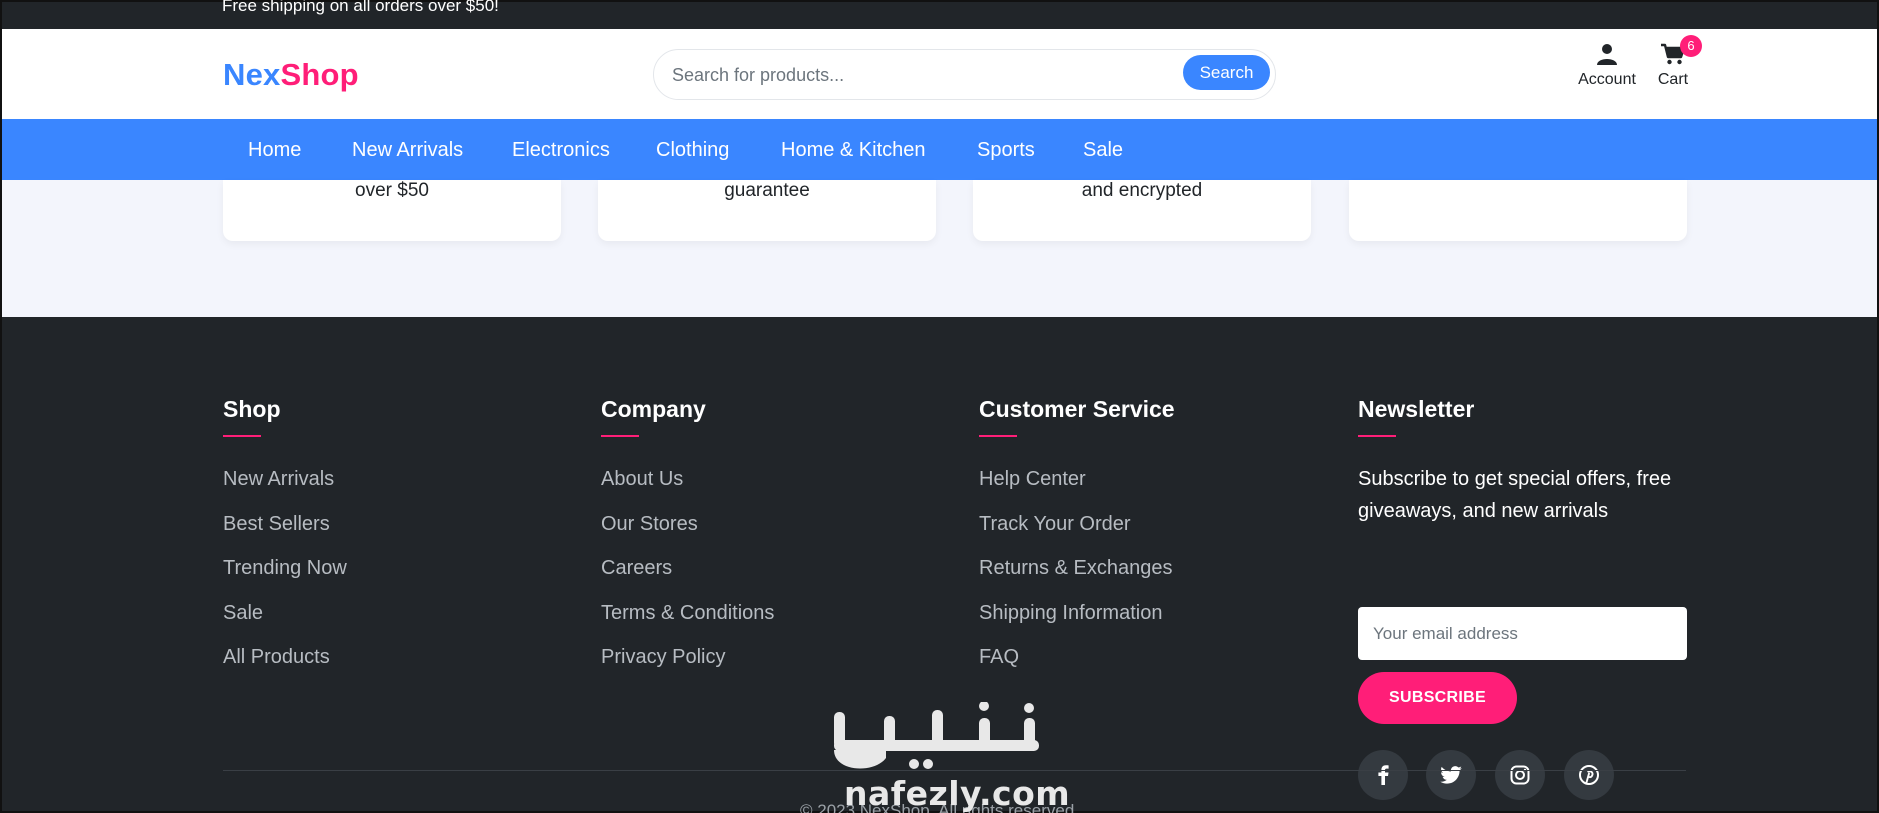 Image resolution: width=1879 pixels, height=813 pixels. I want to click on watermark-domain: nafezly.com, so click(957, 793).